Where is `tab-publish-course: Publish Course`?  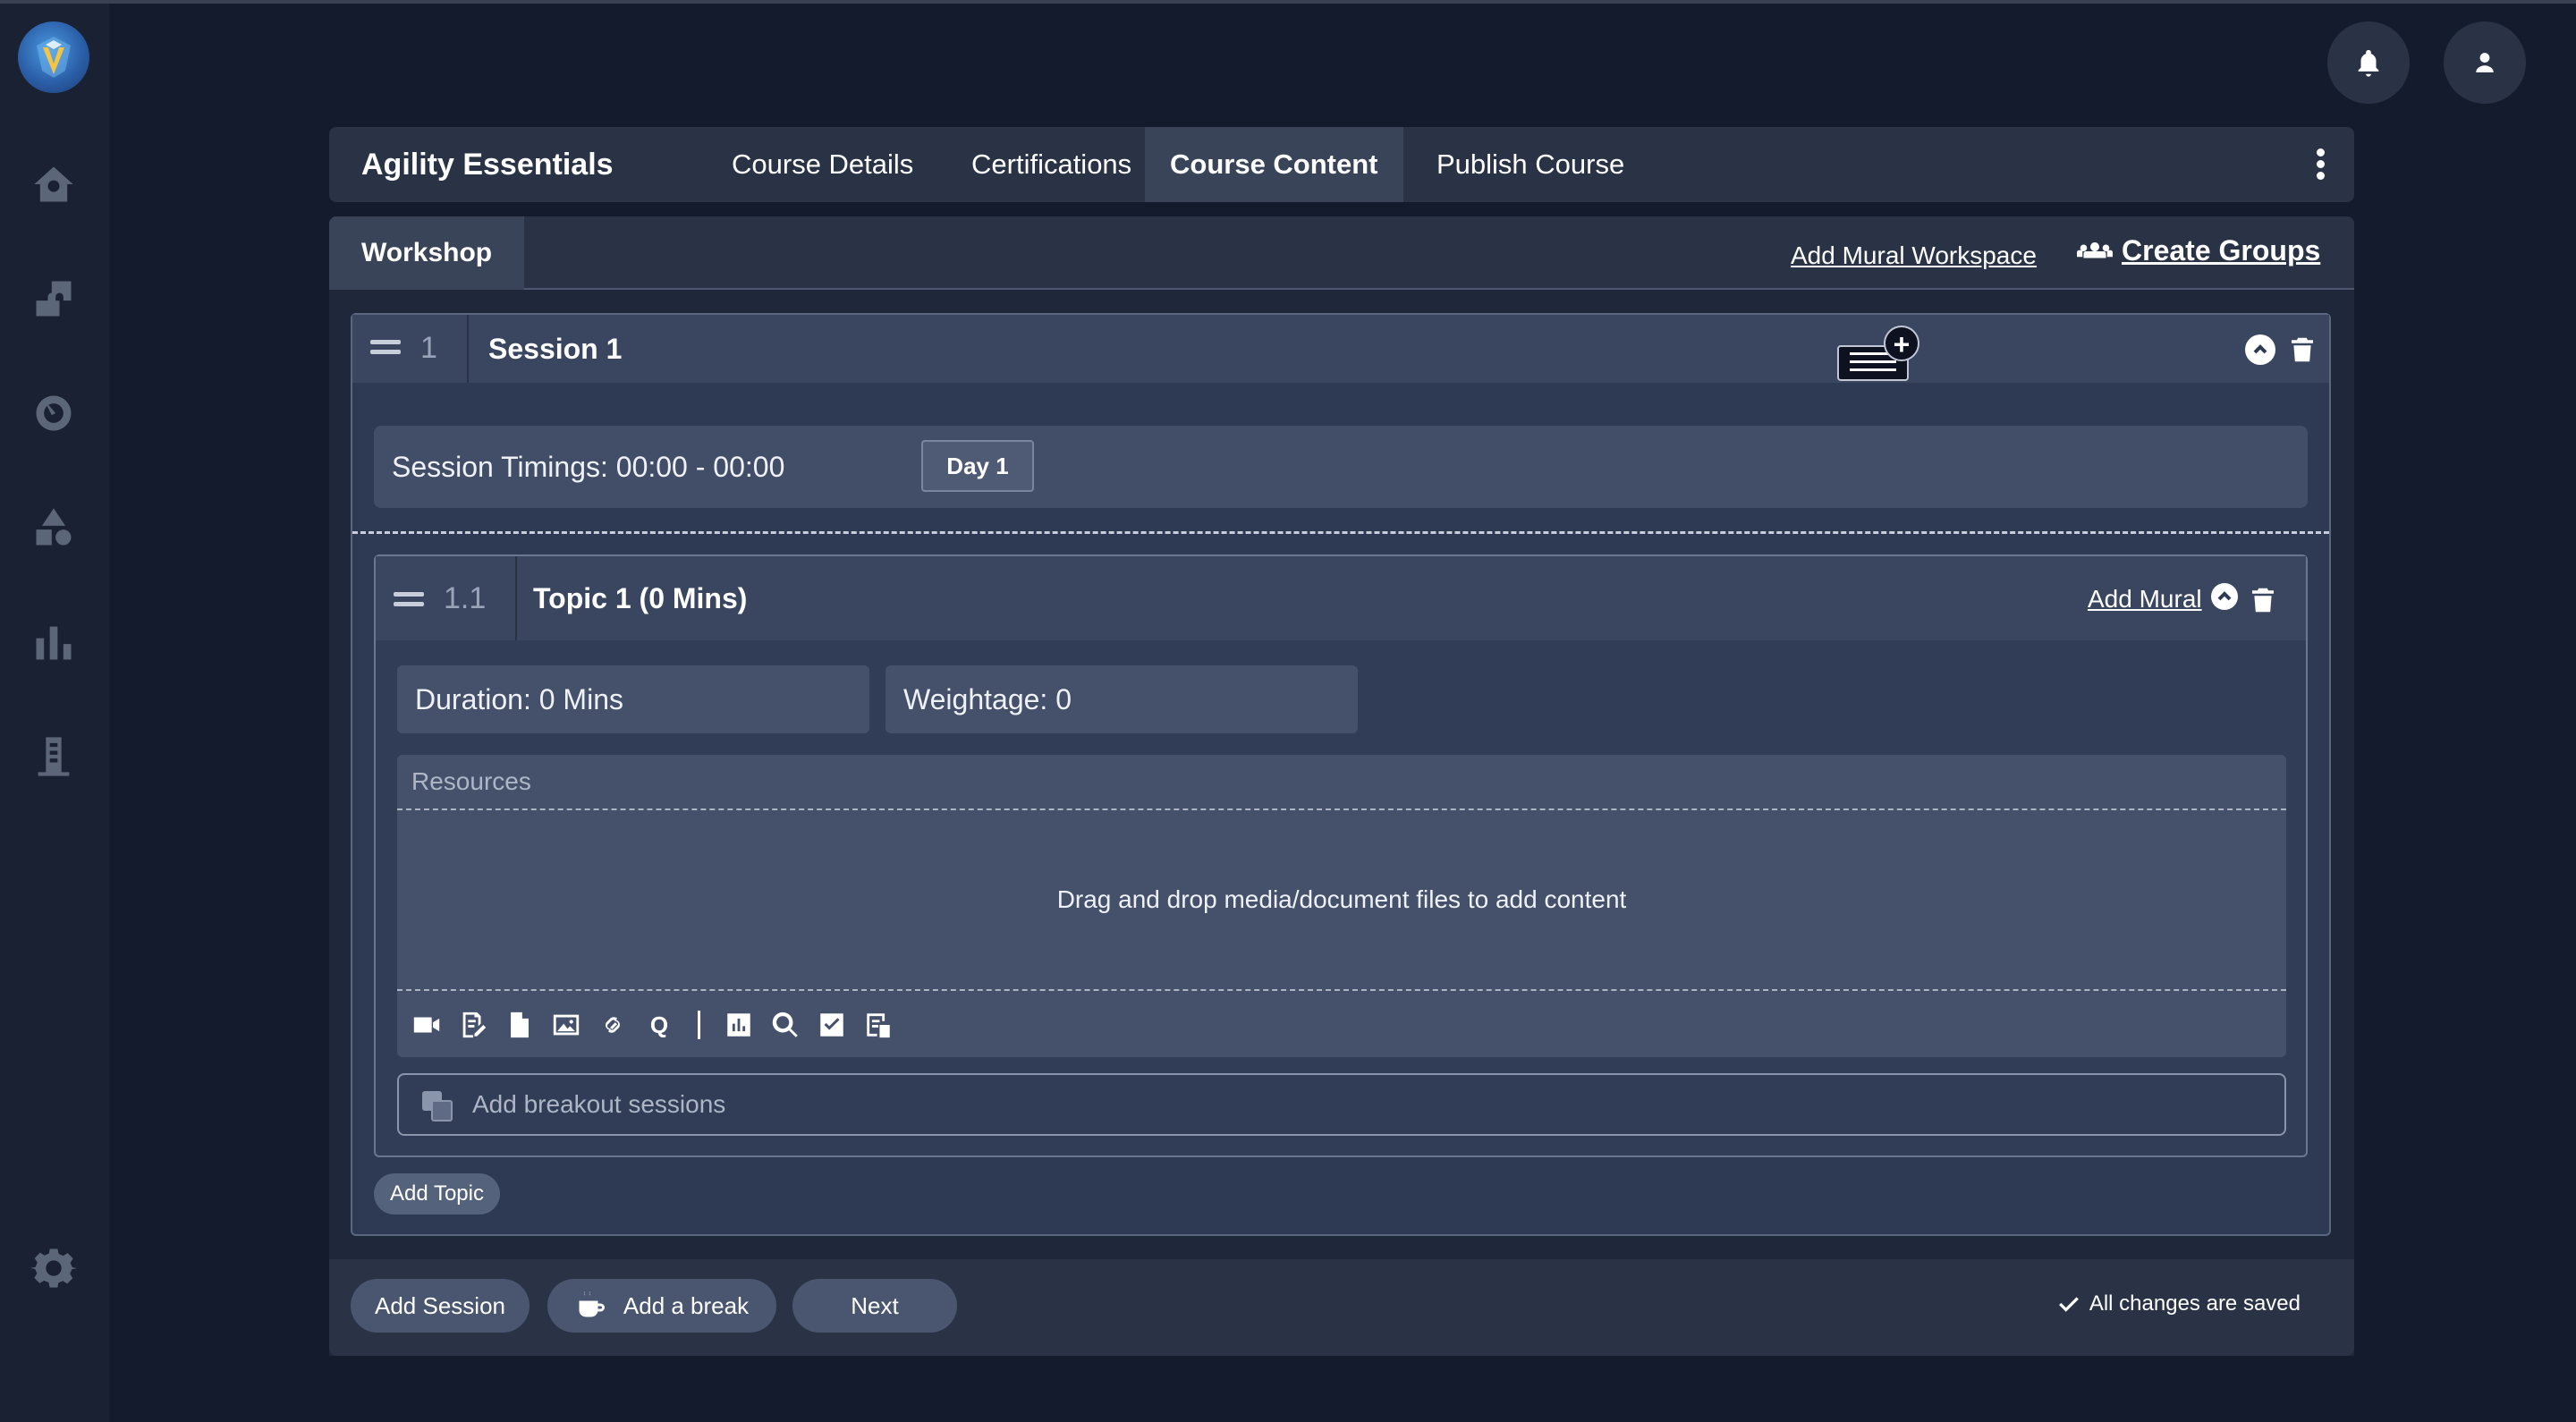
tab-publish-course: Publish Course is located at coordinates (1530, 164).